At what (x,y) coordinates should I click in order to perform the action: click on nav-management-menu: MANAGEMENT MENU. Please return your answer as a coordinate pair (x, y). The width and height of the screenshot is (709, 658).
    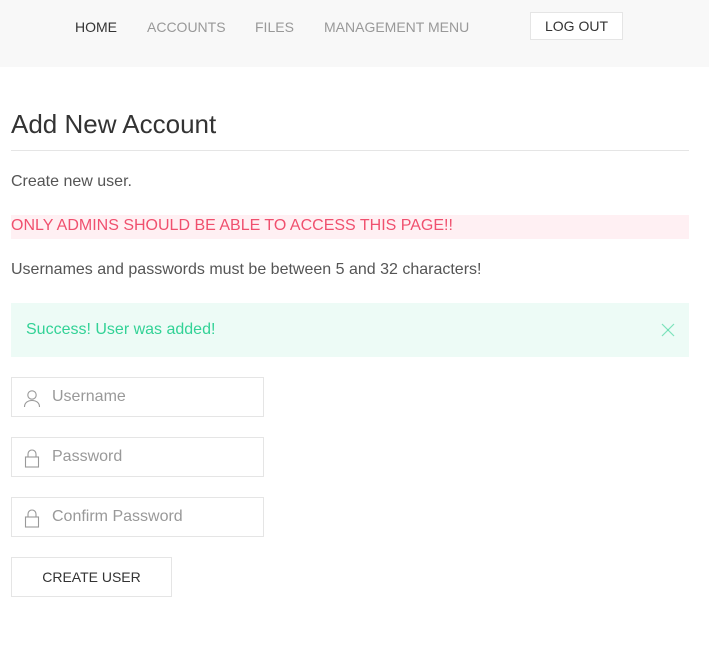
    Looking at the image, I should click on (396, 27).